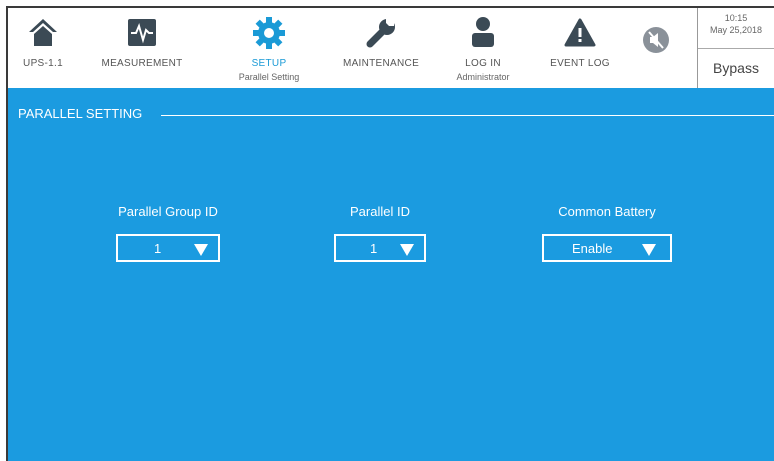 This screenshot has height=461, width=774. I want to click on status-panel: 10:15 May 25,2018 Bypass, so click(735, 48).